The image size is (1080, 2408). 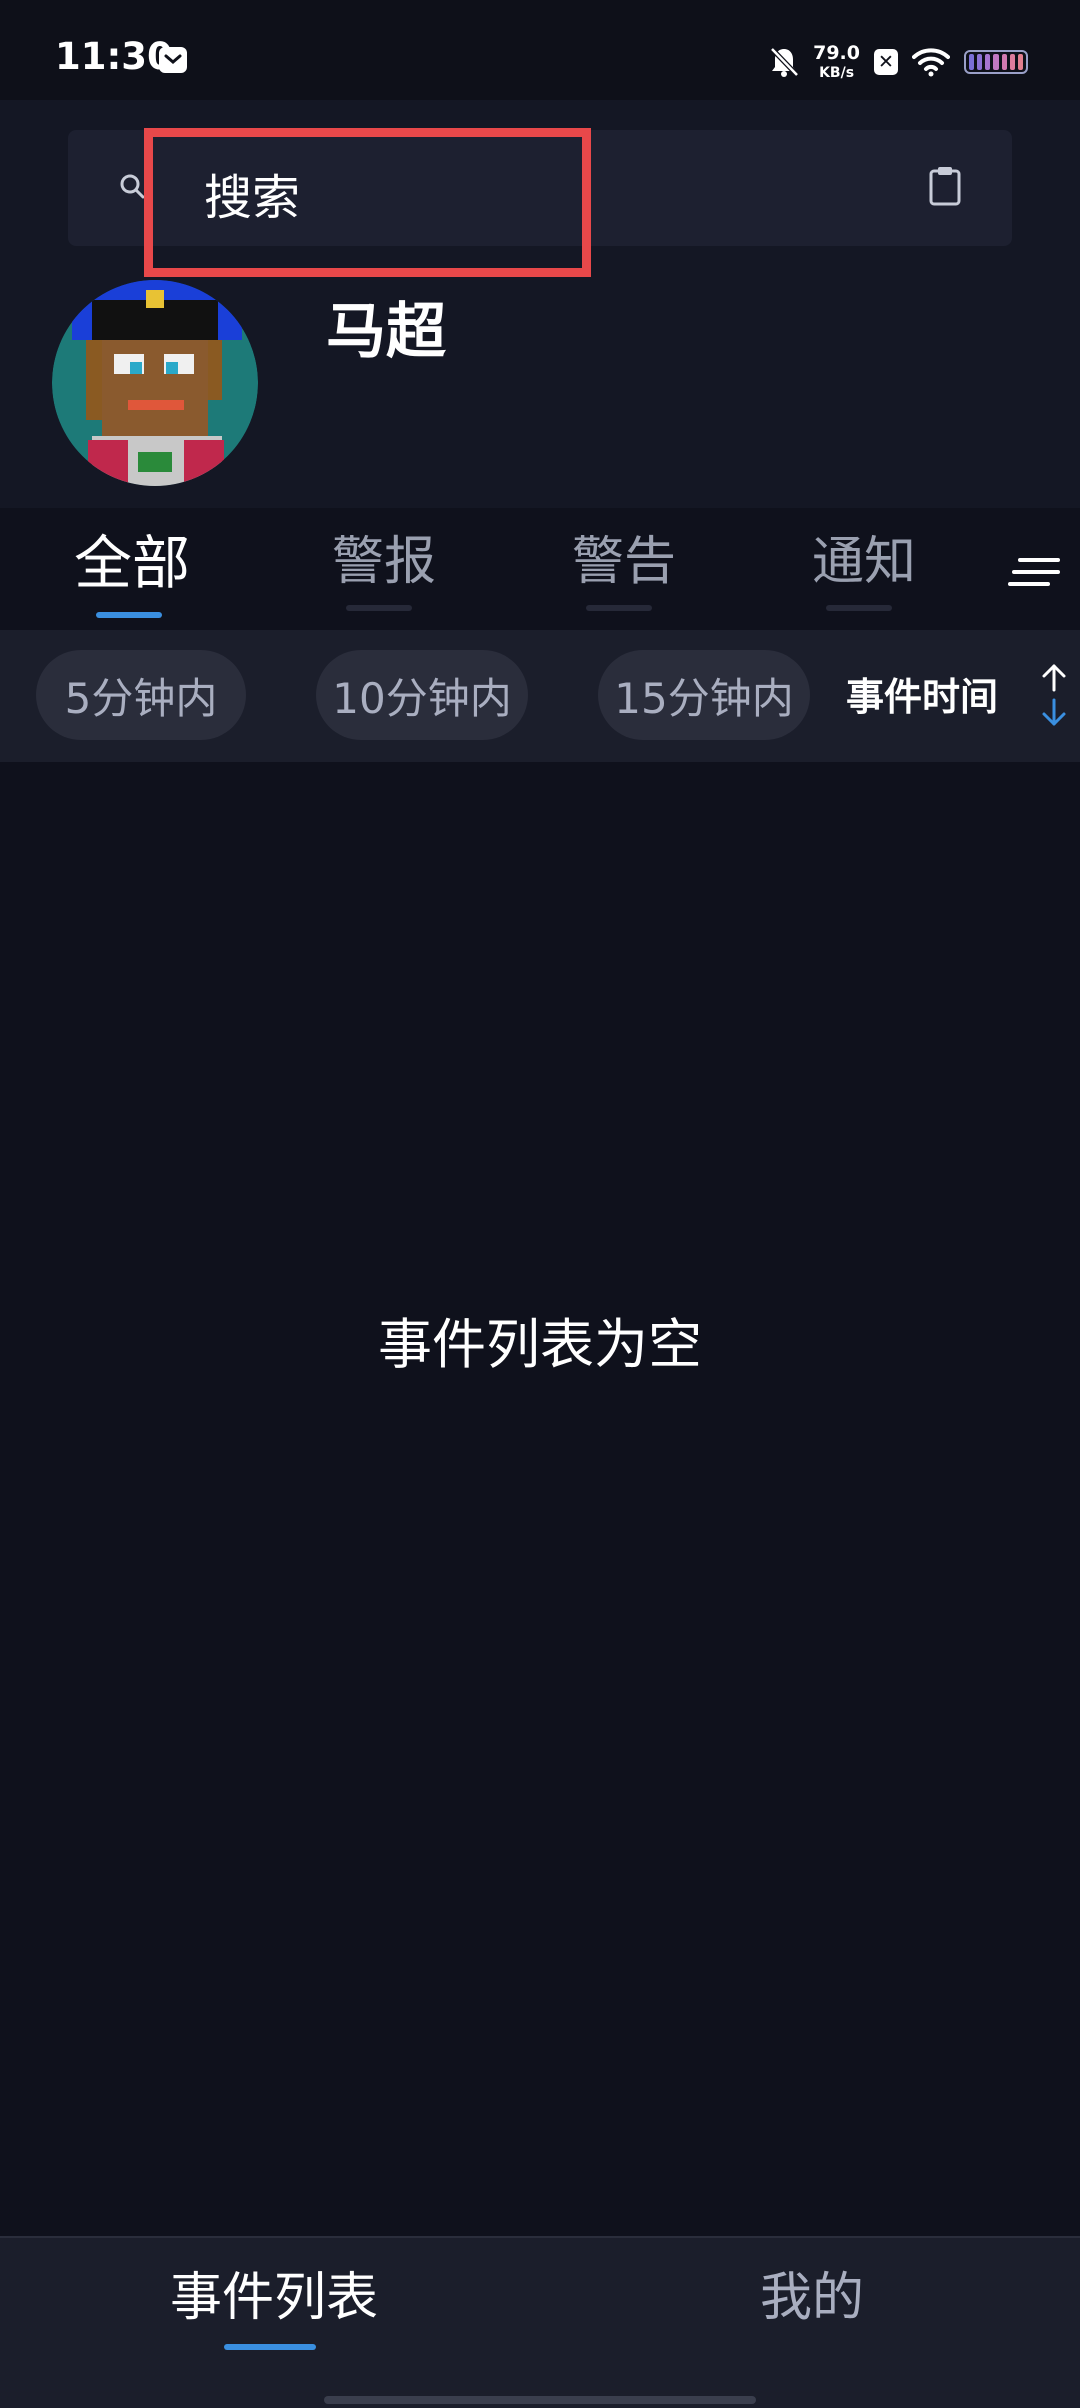 I want to click on net-speed-unit: KB/s, so click(x=837, y=73).